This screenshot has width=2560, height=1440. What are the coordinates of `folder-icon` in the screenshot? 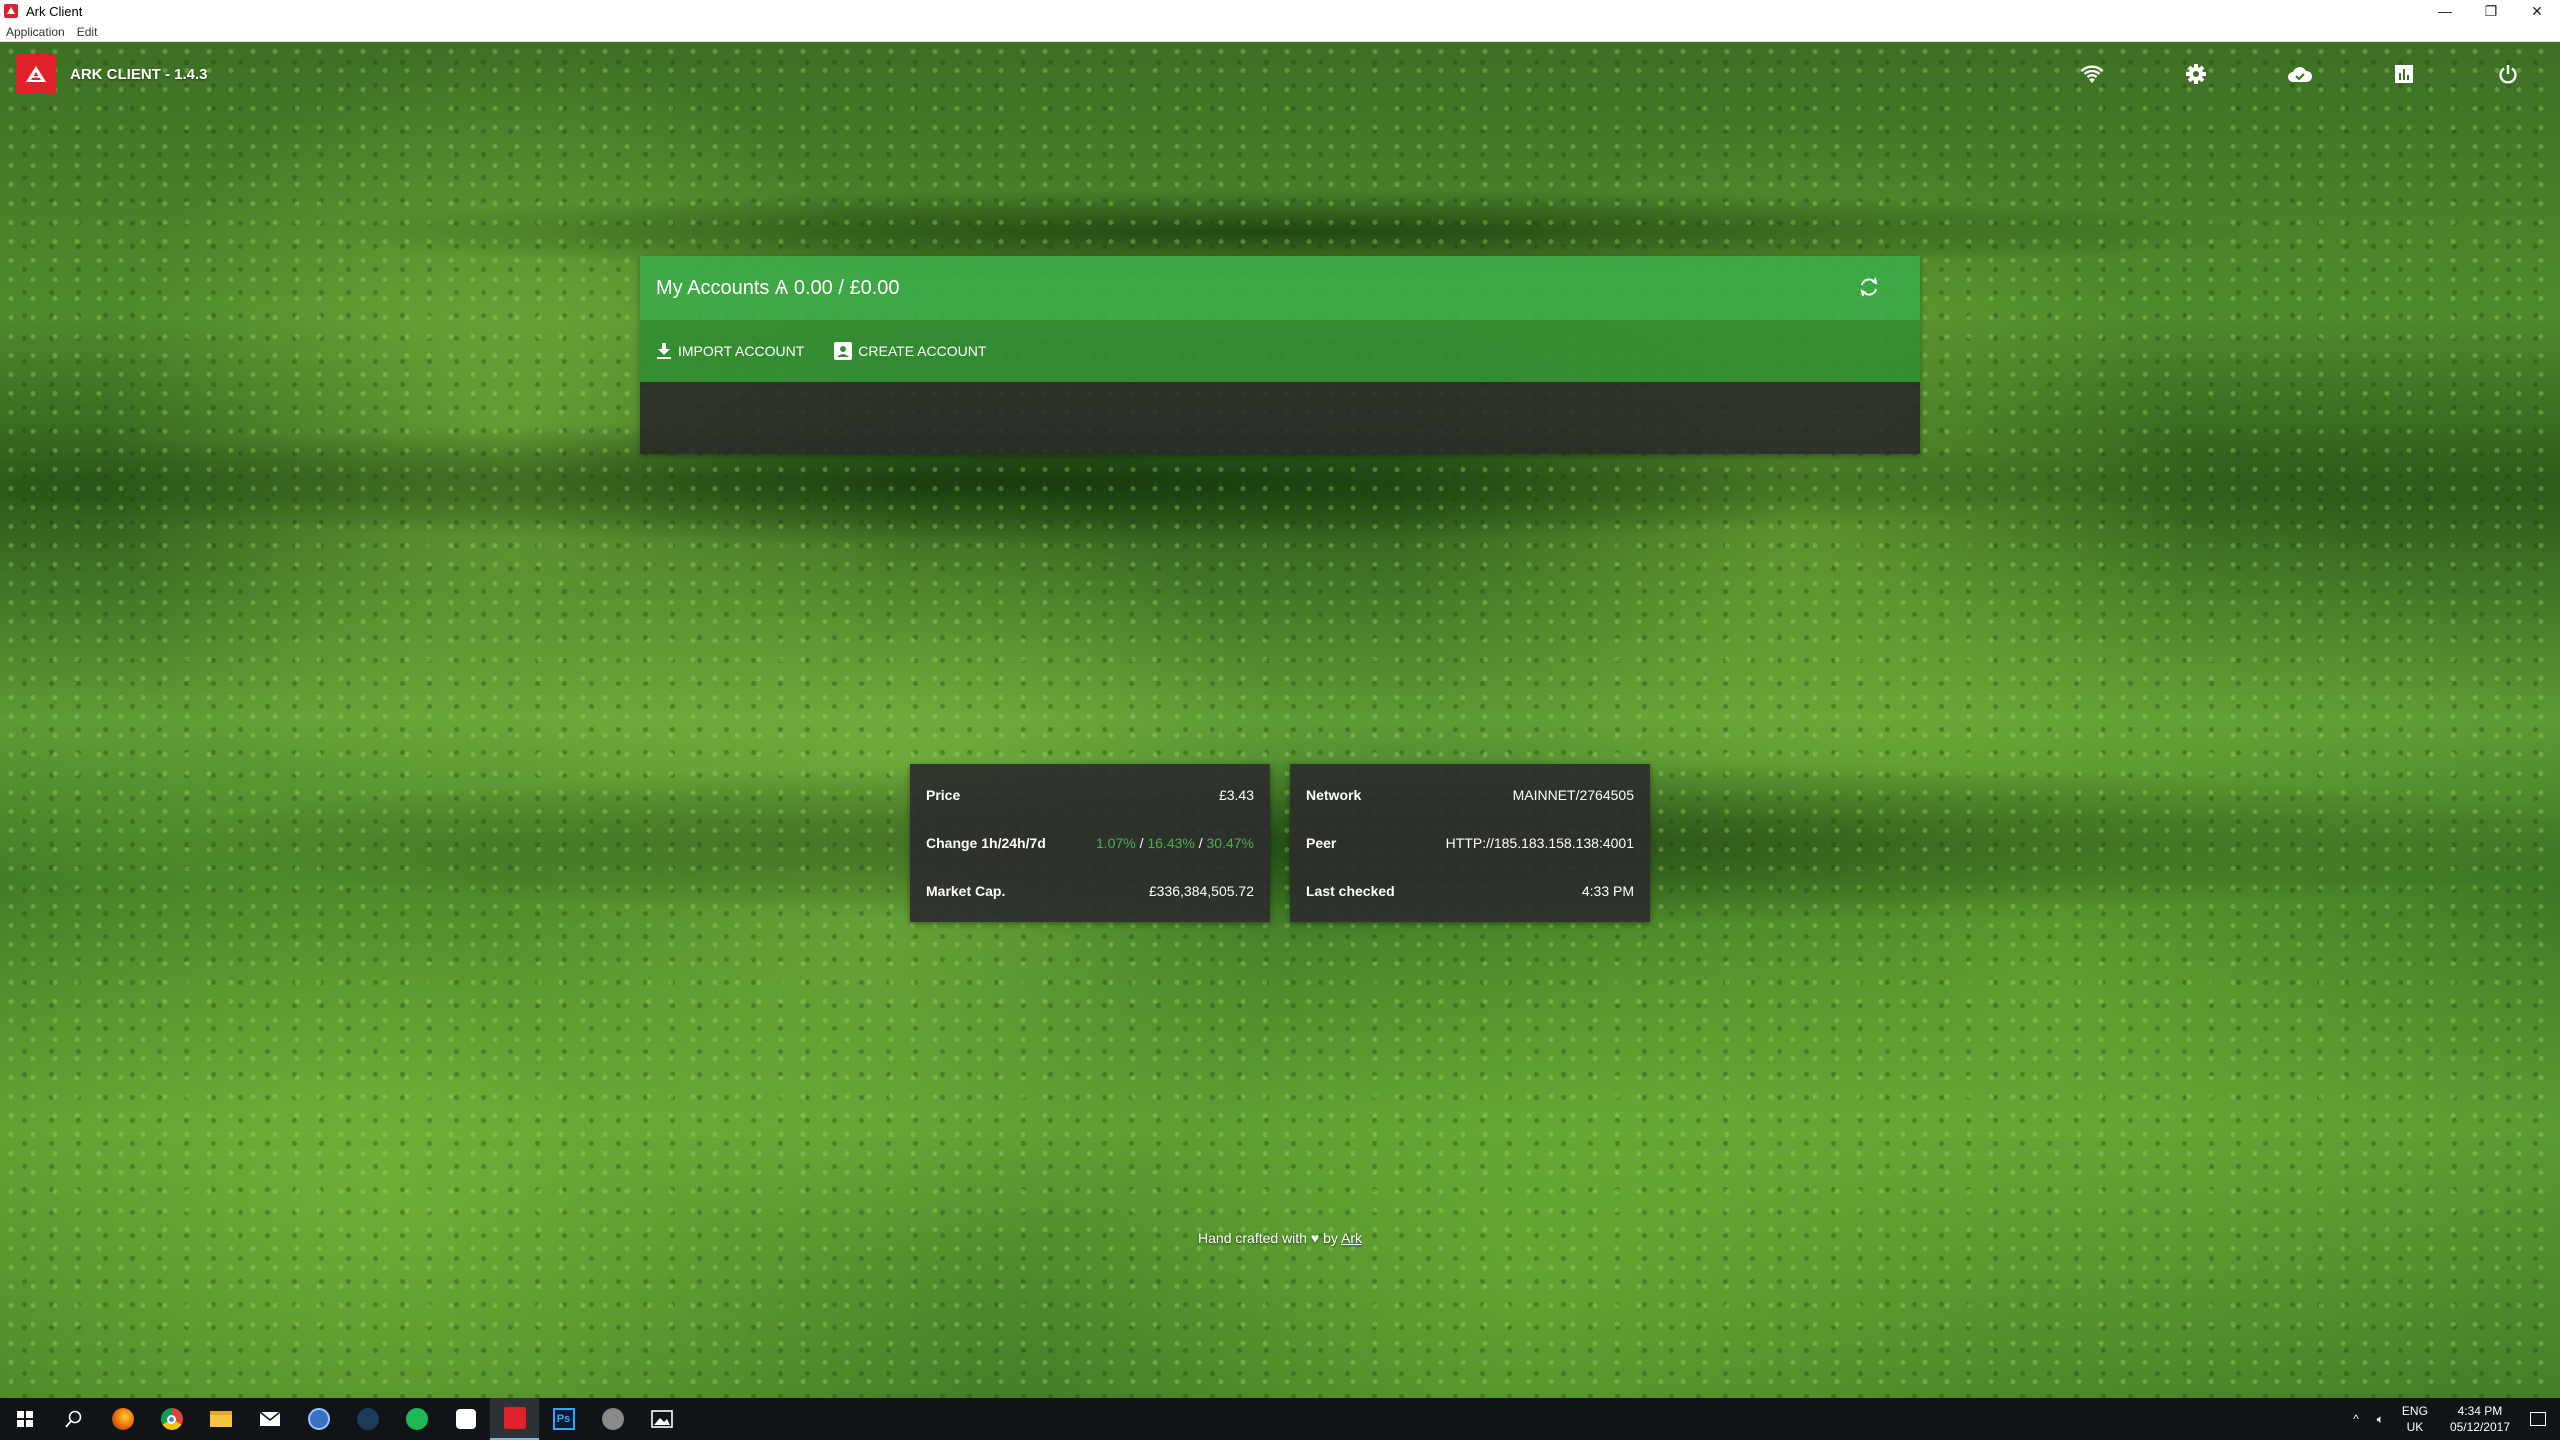 It's located at (220, 1419).